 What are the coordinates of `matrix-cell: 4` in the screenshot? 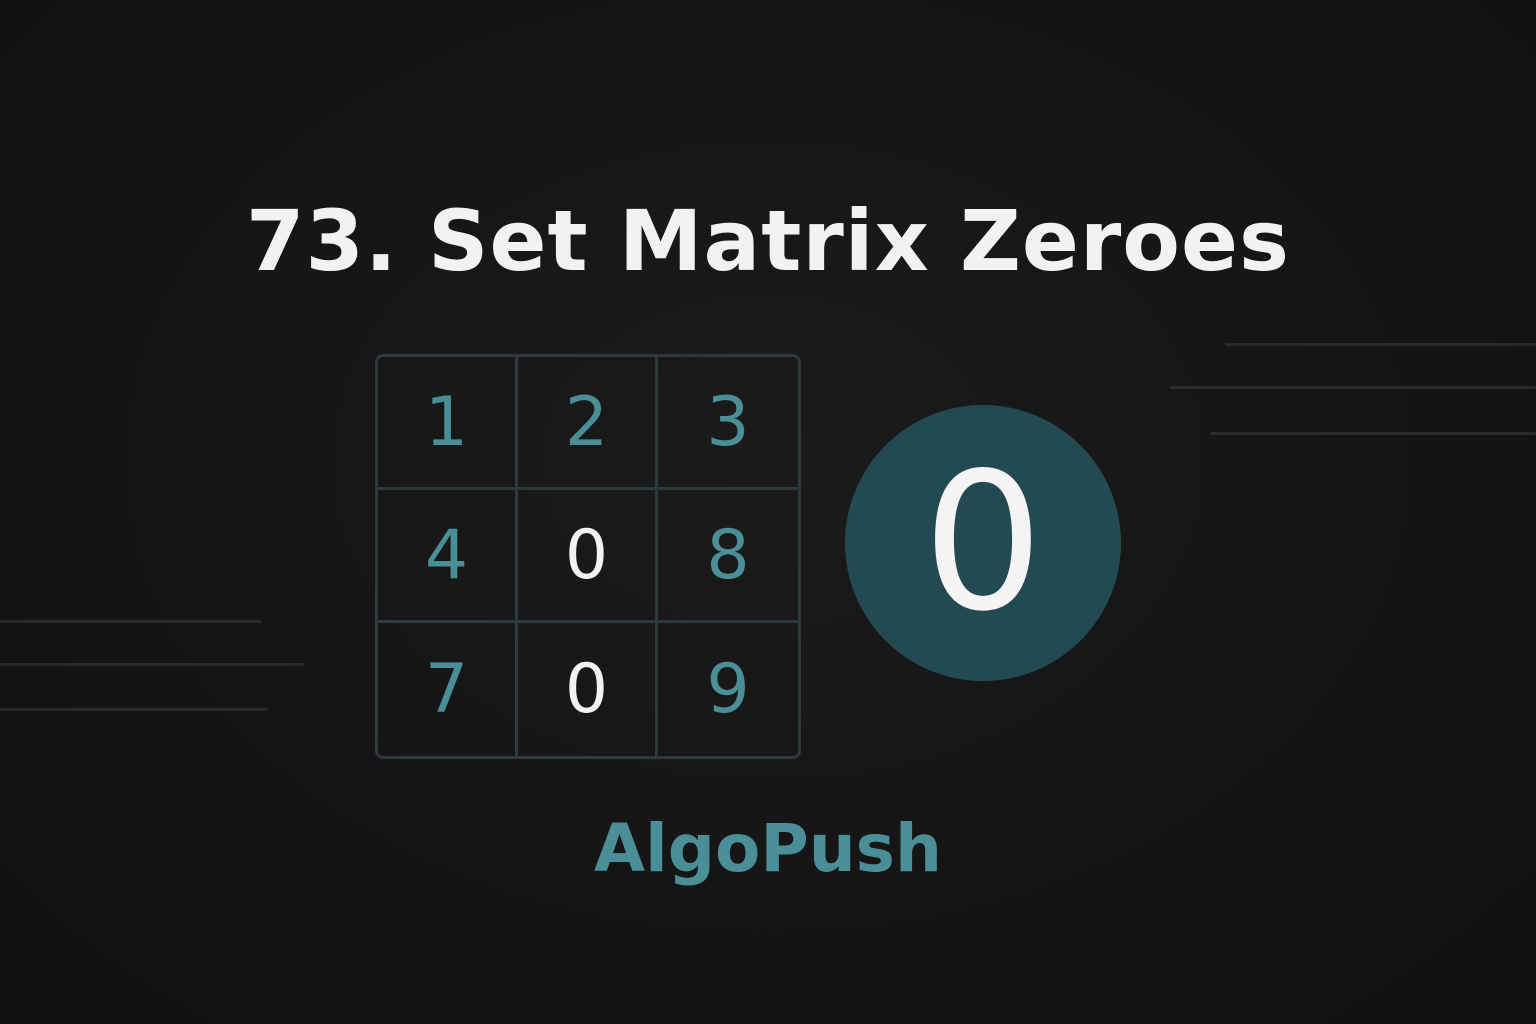 It's located at (448, 556).